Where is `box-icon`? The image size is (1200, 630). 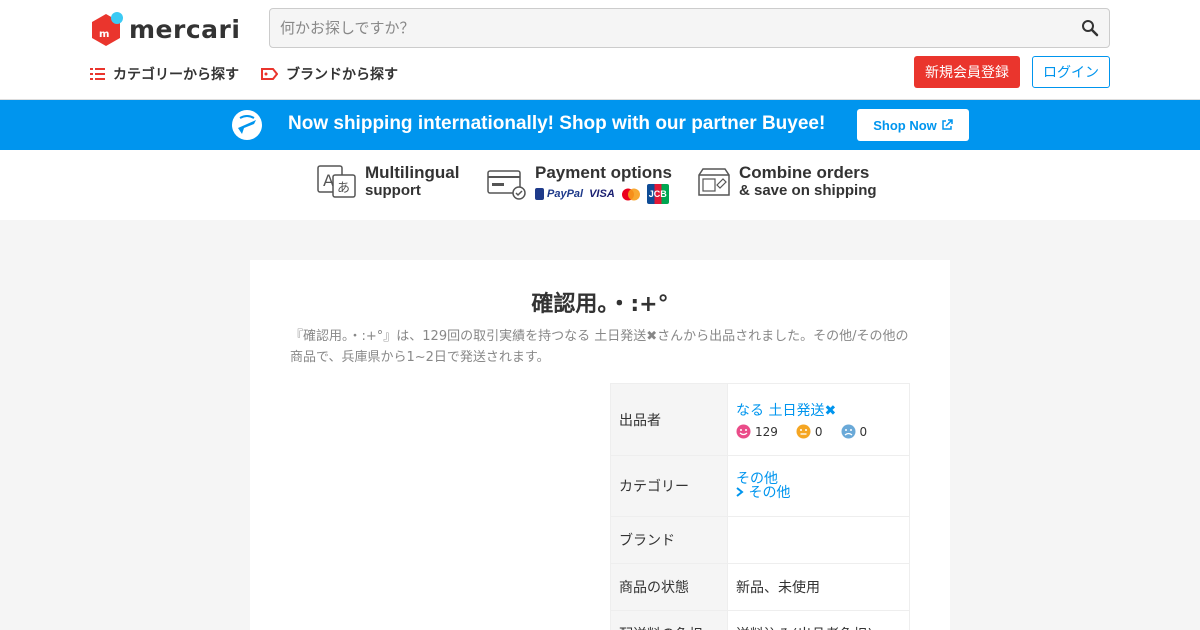
box-icon is located at coordinates (714, 182).